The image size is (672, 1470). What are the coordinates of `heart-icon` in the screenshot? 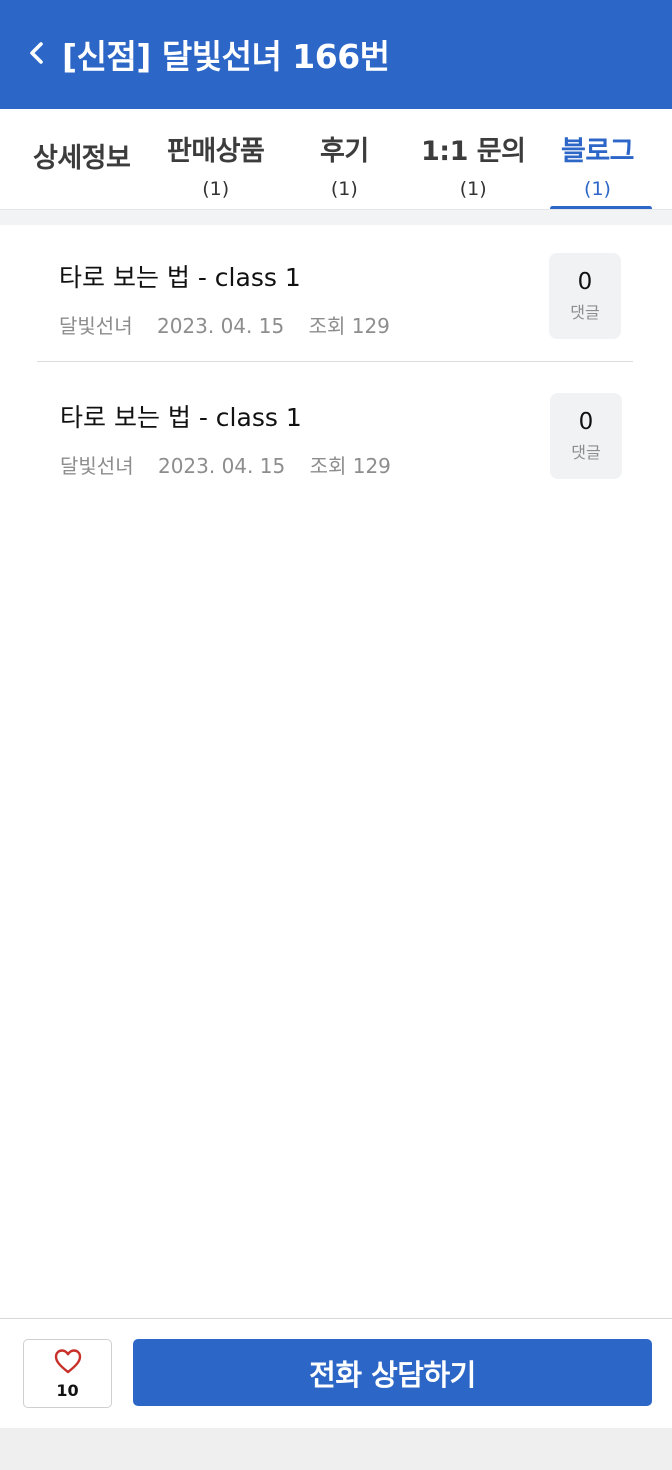 It's located at (68, 1363).